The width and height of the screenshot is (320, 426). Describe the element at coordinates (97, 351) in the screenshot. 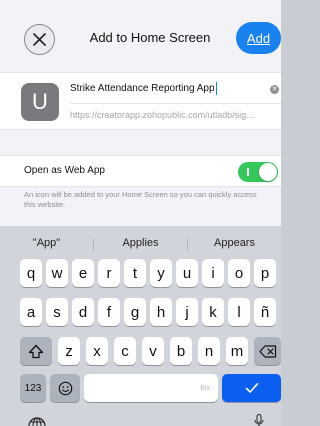

I see `key-x: x` at that location.